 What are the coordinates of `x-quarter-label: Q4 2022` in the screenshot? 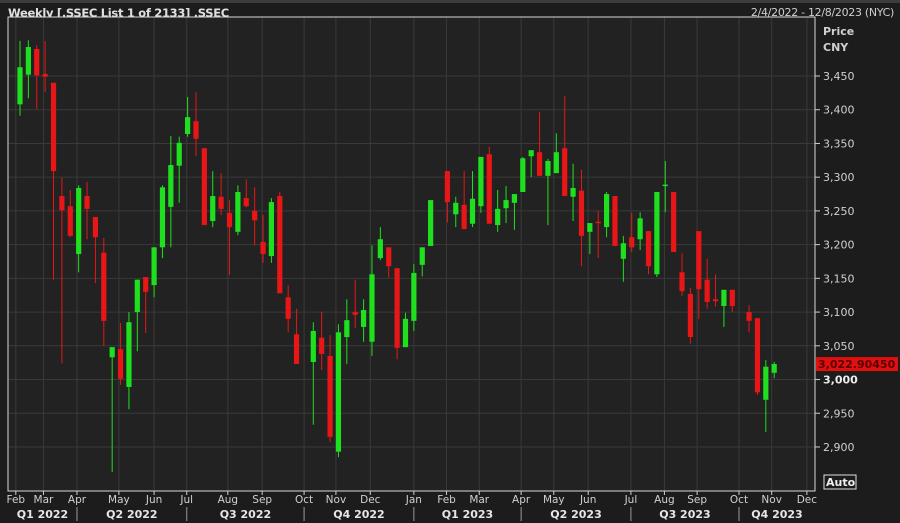 It's located at (358, 514).